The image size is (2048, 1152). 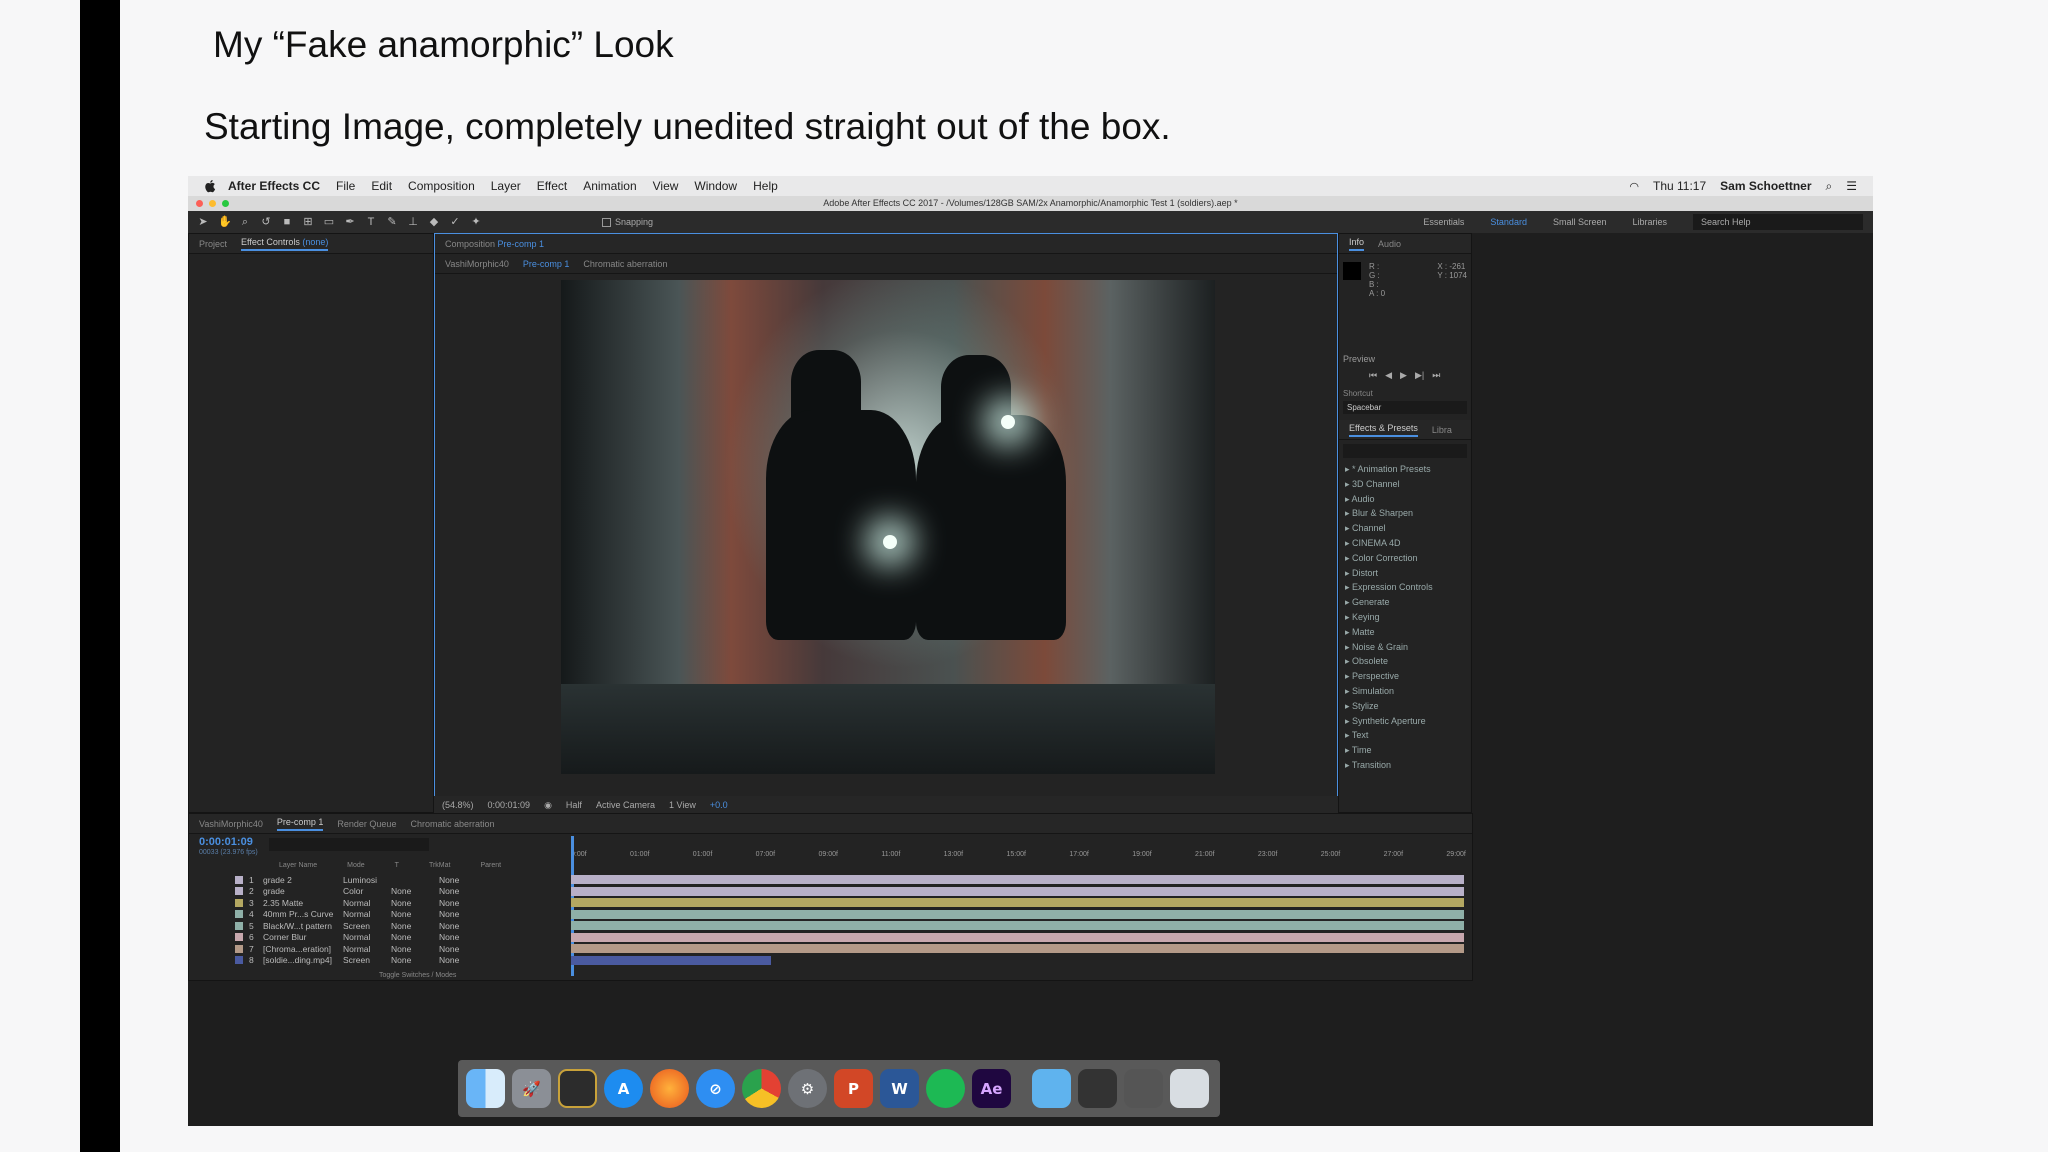 I want to click on layer-name: [Chroma...eration], so click(x=303, y=949).